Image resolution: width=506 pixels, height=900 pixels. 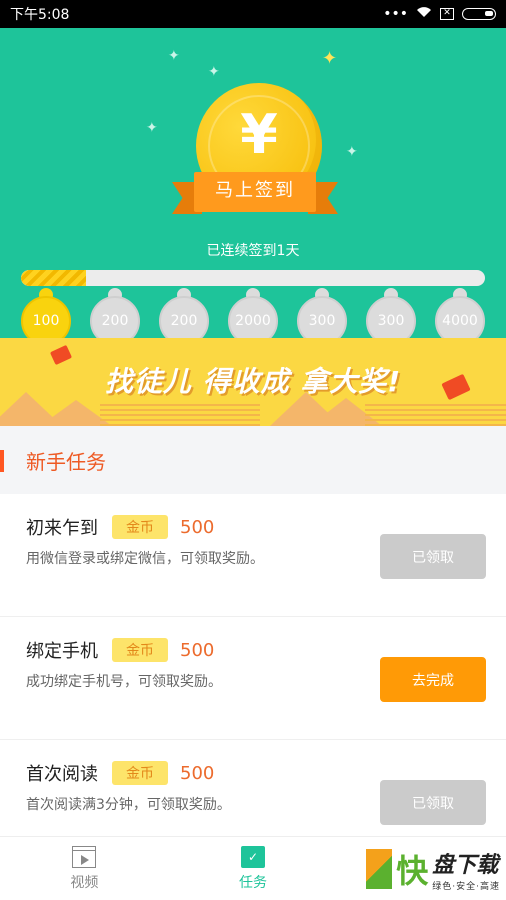 I want to click on invite-banner: 找徒儿 得收成 拿大奖!, so click(x=253, y=382).